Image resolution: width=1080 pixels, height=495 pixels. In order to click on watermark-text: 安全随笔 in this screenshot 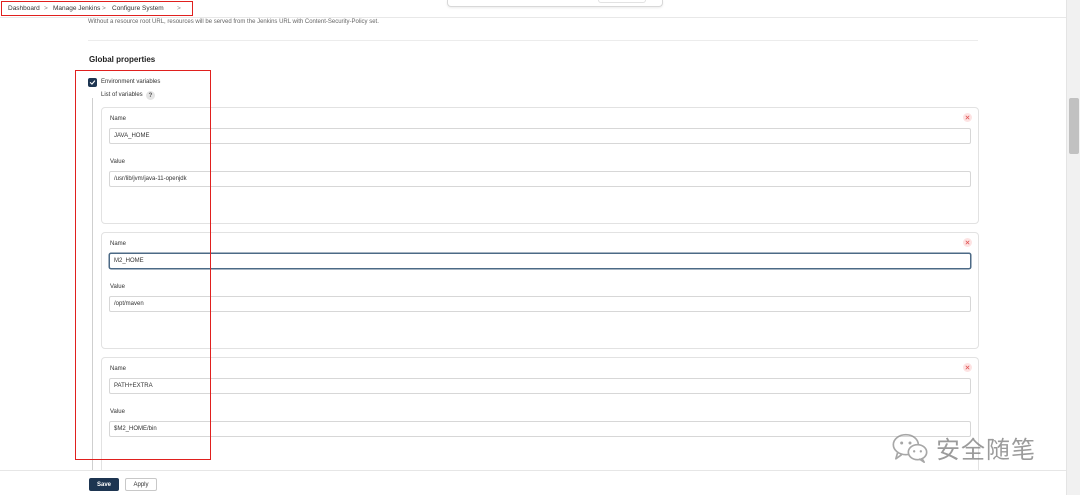, I will do `click(986, 450)`.